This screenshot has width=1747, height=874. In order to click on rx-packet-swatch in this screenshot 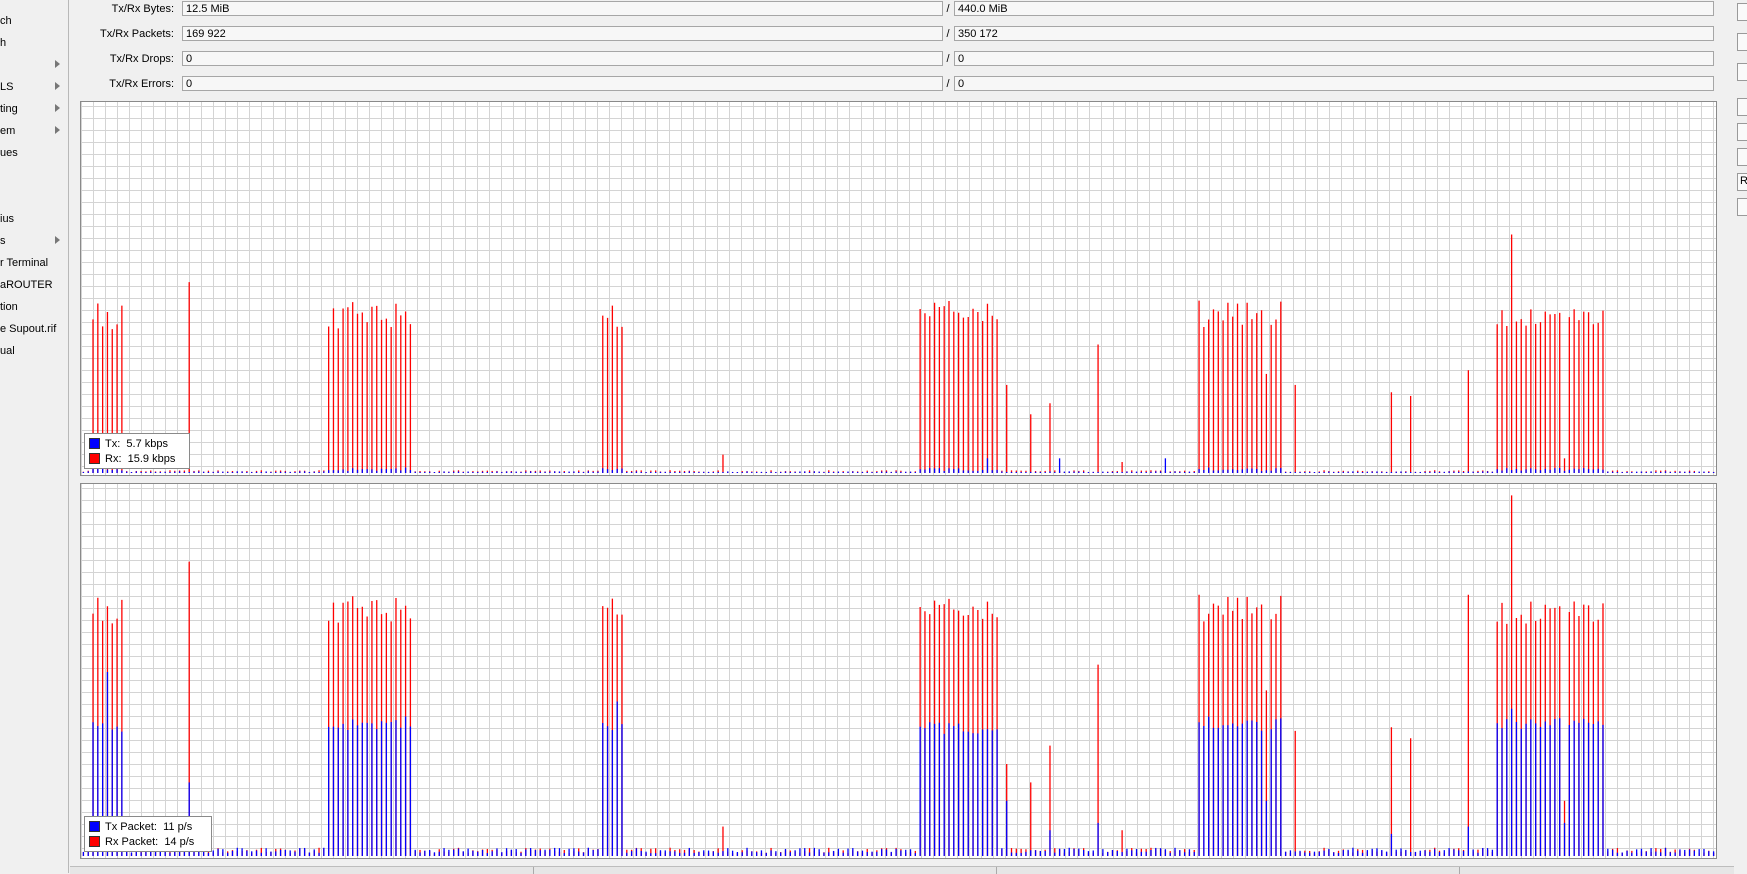, I will do `click(94, 841)`.